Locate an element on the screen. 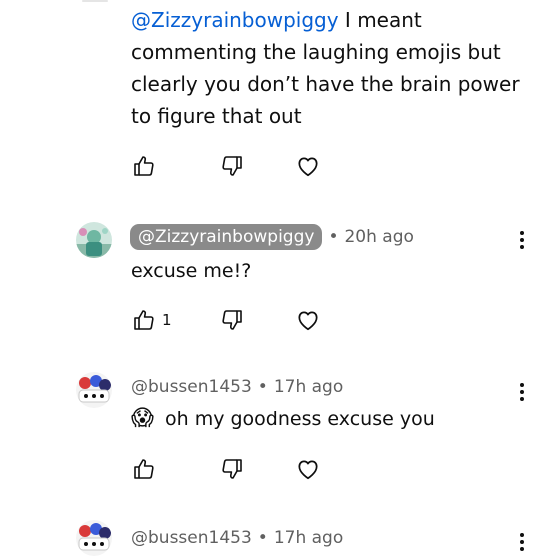  comment-text: 😱 oh my goodness excuse you is located at coordinates (283, 419).